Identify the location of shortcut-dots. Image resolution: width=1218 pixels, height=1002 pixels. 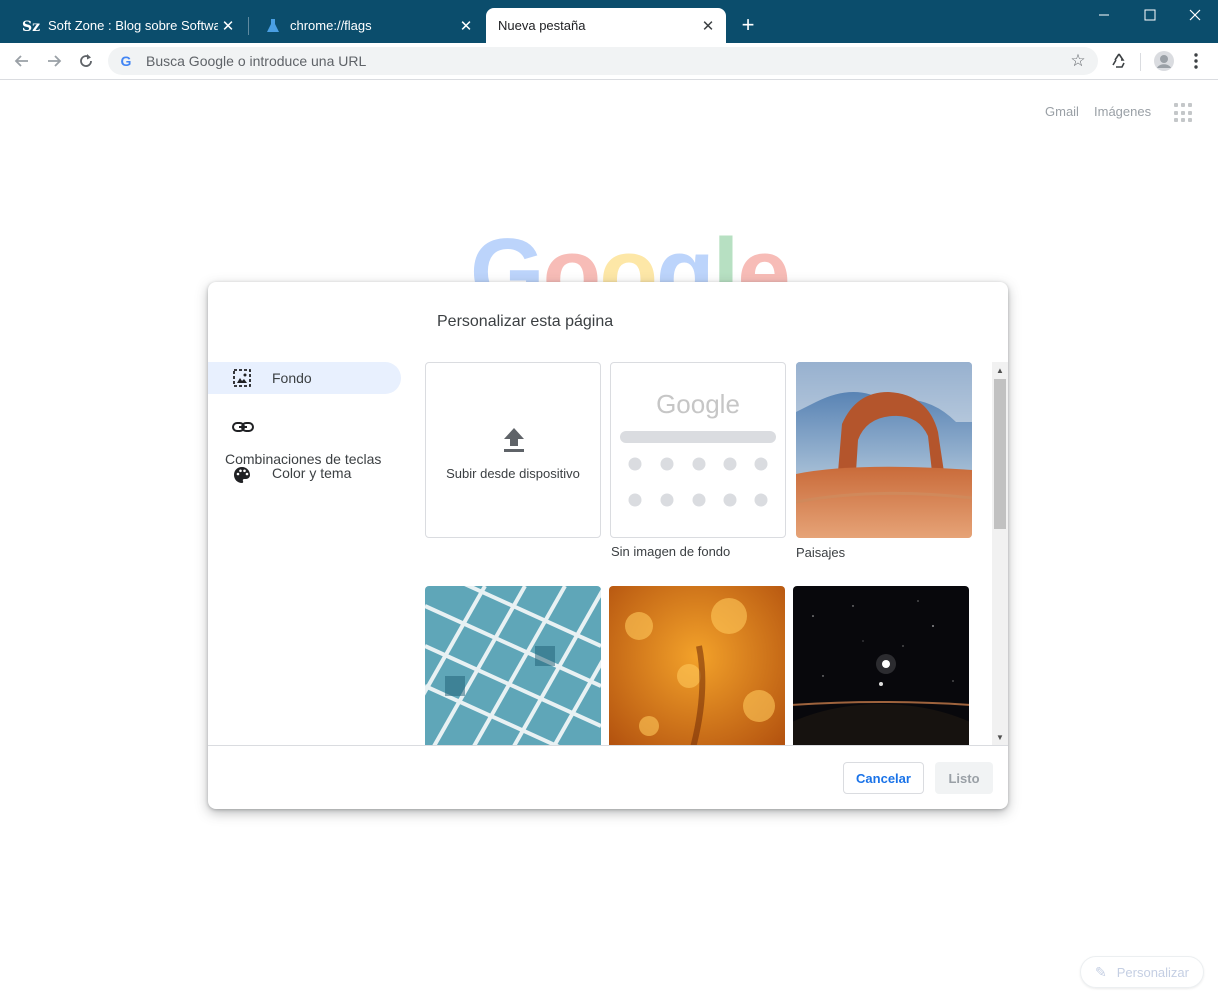
(698, 482).